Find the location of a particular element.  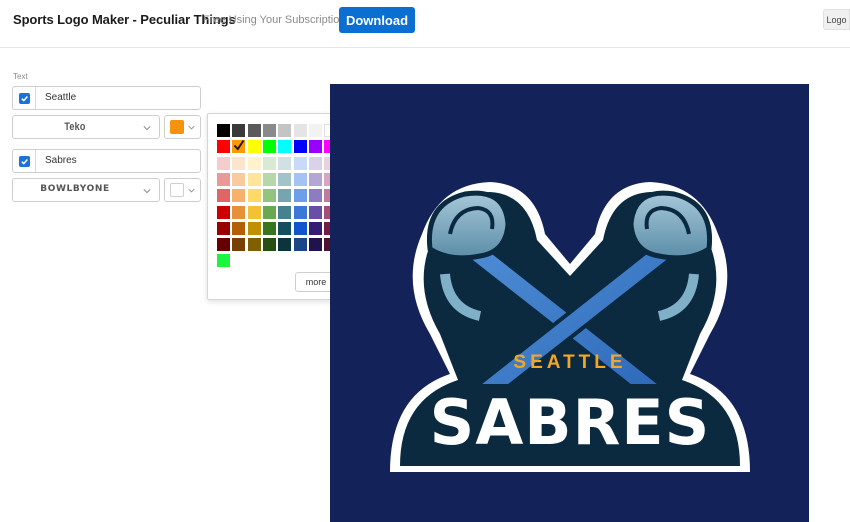

selected-check-icon is located at coordinates (239, 145).